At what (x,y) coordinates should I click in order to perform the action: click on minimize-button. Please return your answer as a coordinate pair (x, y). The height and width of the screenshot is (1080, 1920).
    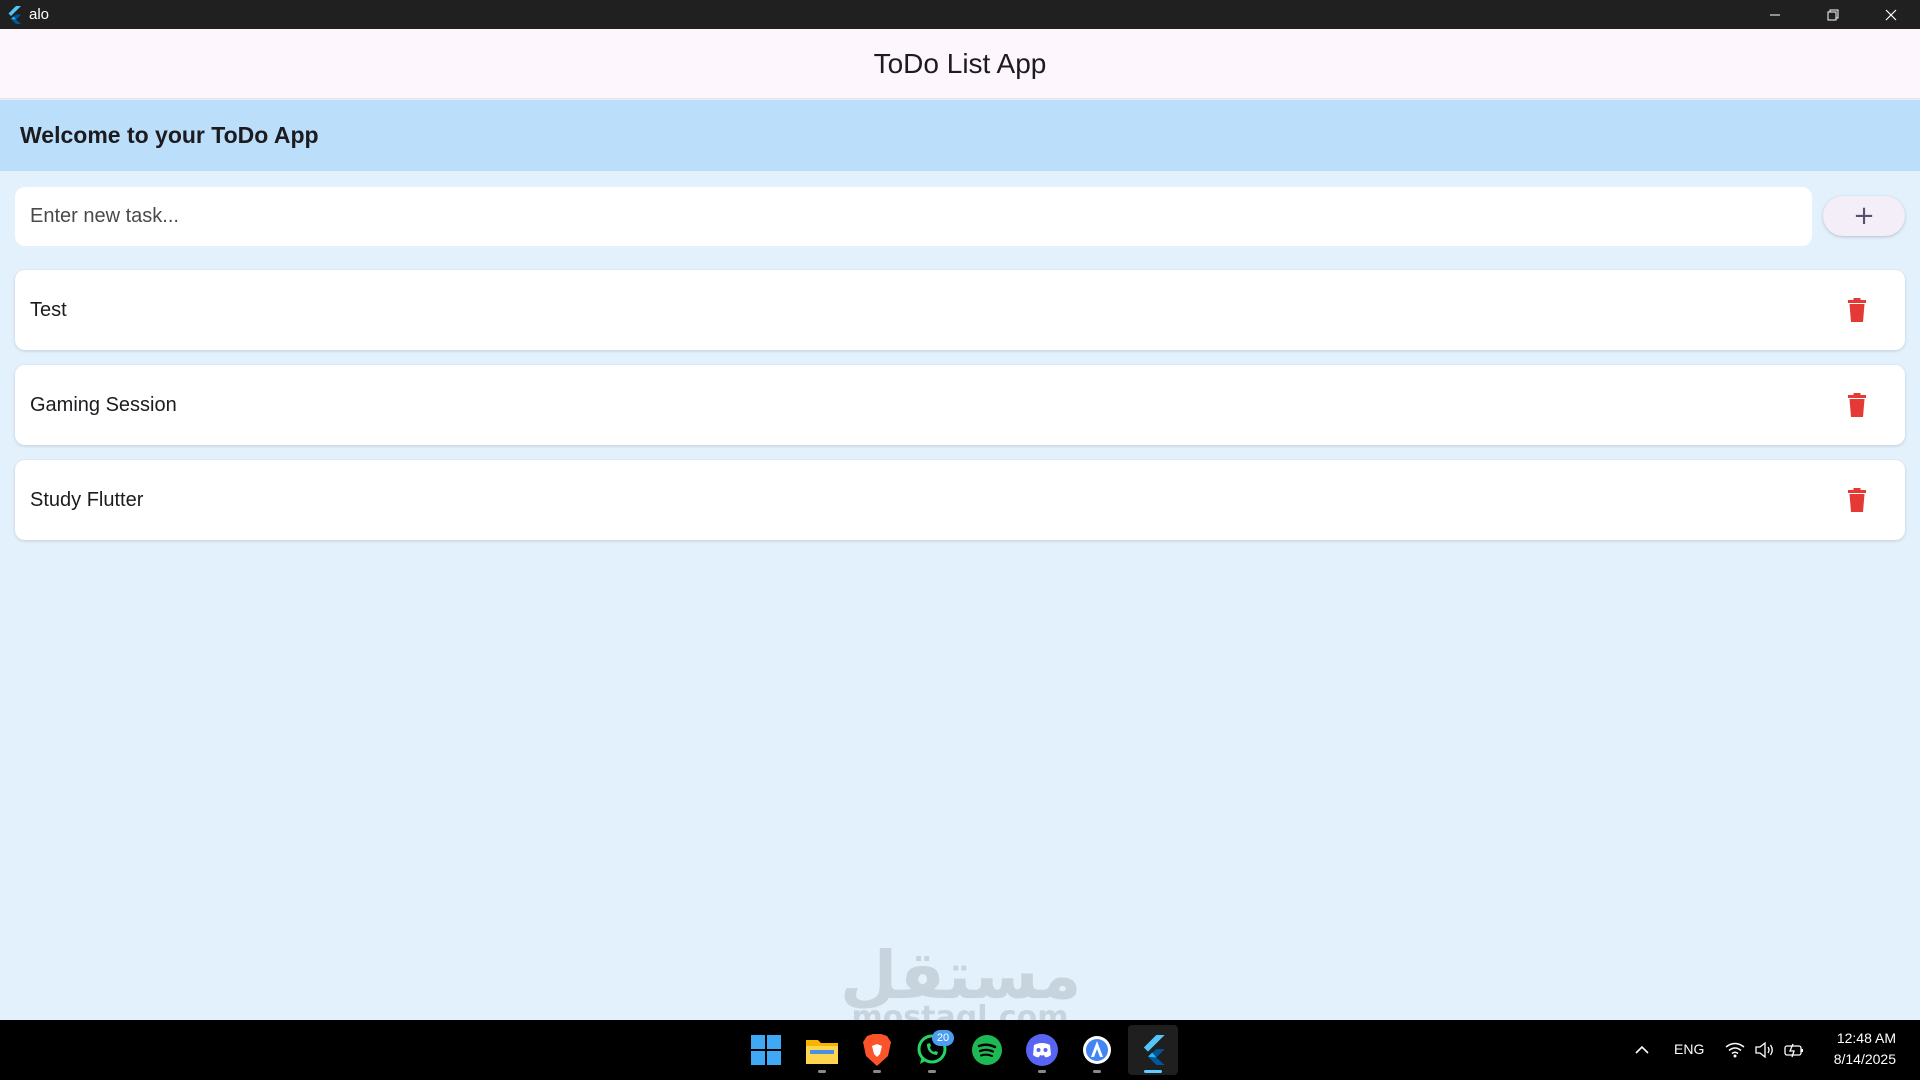
    Looking at the image, I should click on (1775, 14).